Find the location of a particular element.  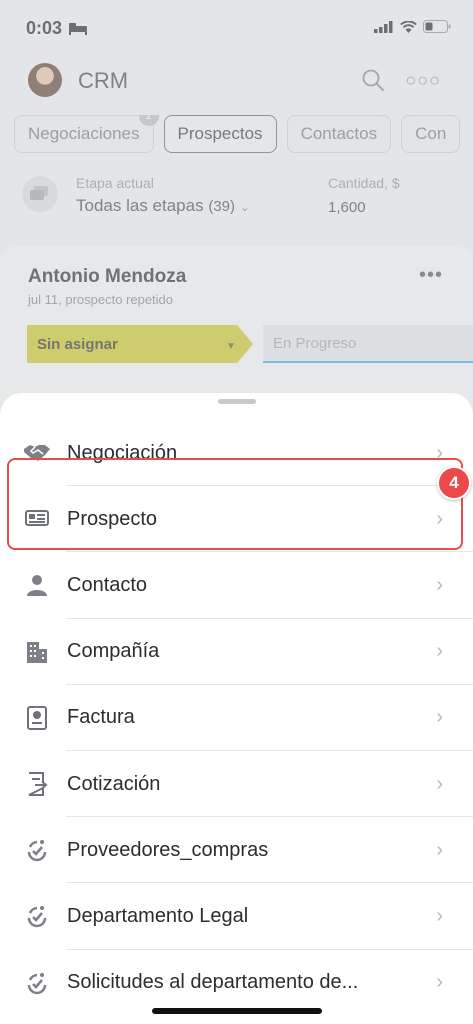

menu-item-solicitudes: Solicitudes al departamento de... › is located at coordinates (236, 983).